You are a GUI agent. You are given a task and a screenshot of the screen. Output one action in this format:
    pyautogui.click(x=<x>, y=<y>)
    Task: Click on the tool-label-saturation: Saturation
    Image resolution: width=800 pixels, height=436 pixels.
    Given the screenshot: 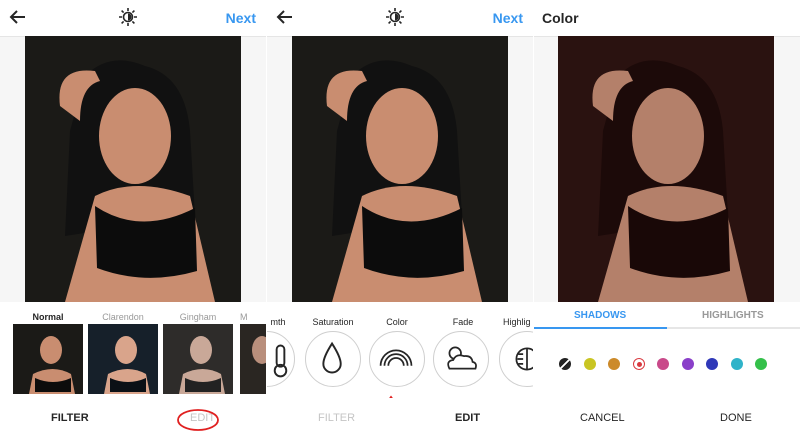 What is the action you would take?
    pyautogui.click(x=333, y=322)
    